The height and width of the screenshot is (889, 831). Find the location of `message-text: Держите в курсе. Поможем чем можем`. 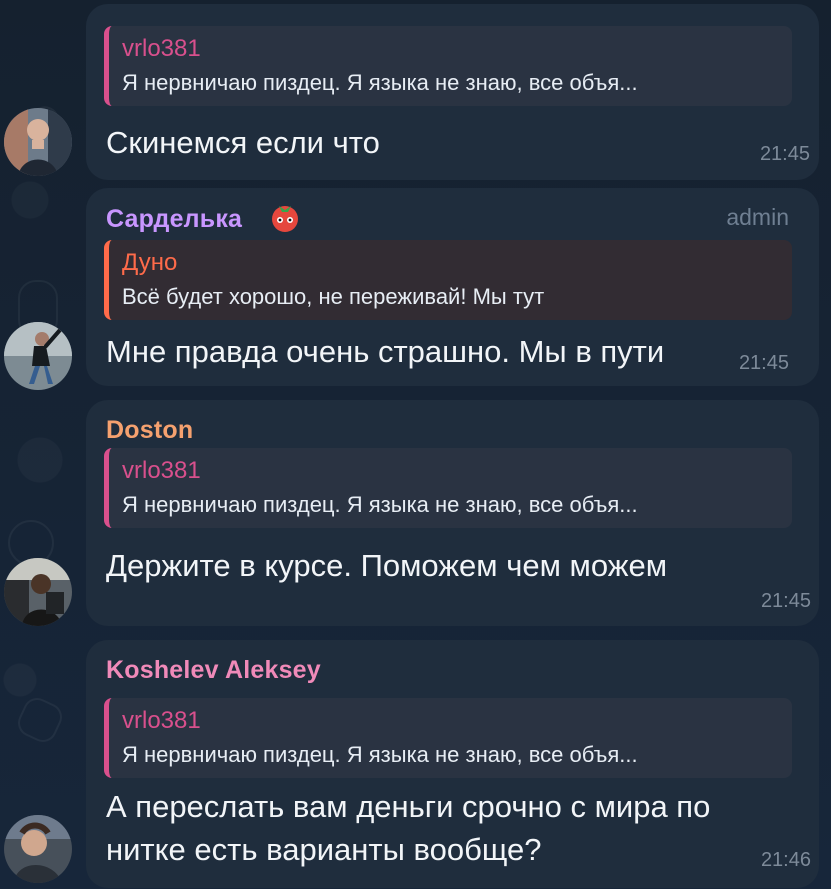

message-text: Держите в курсе. Поможем чем можем is located at coordinates (387, 565).